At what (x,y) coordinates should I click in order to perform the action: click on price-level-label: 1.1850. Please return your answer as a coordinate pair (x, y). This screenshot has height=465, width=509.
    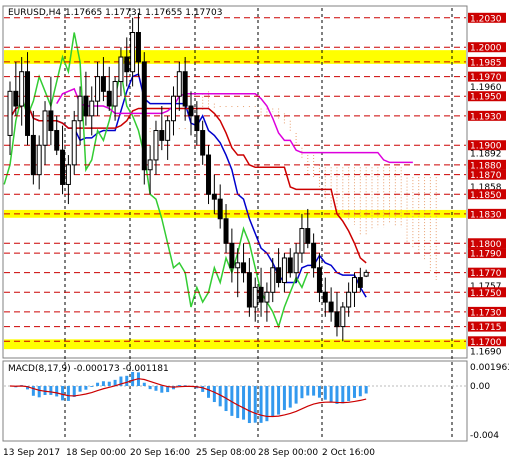
    Looking at the image, I should click on (487, 195).